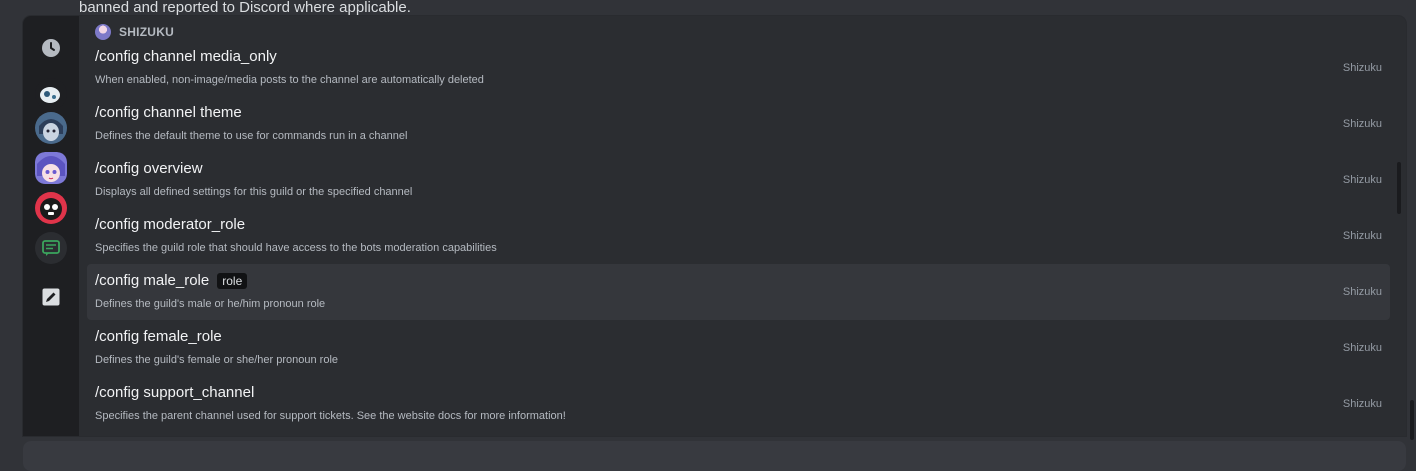 The image size is (1416, 471). What do you see at coordinates (51, 48) in the screenshot?
I see `recent-icon` at bounding box center [51, 48].